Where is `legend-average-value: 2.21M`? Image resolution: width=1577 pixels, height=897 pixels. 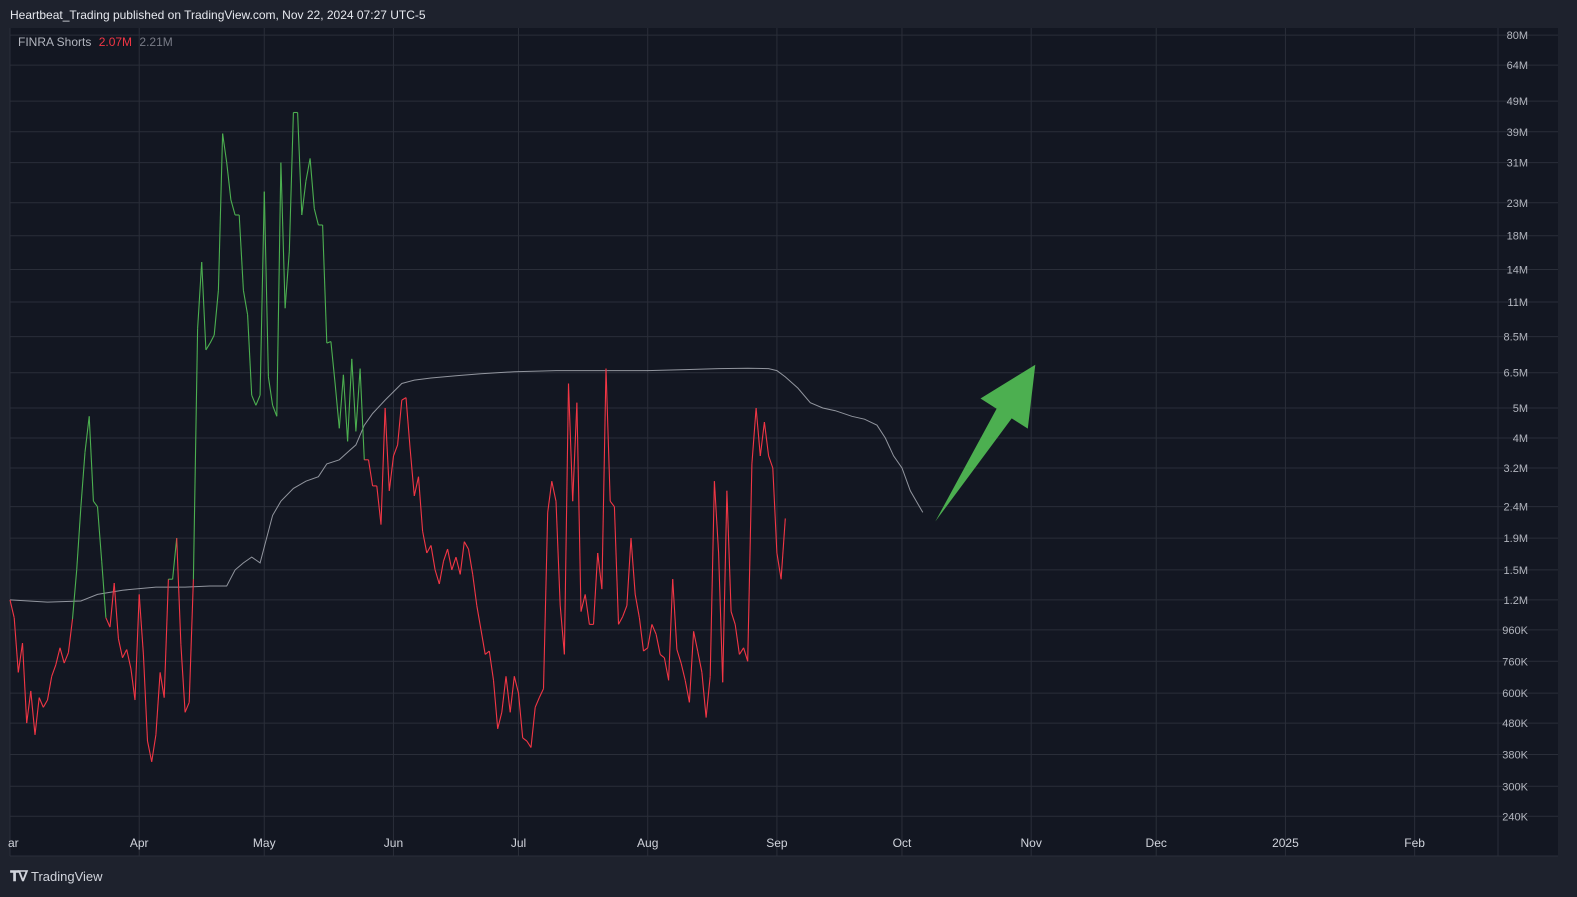
legend-average-value: 2.21M is located at coordinates (156, 42).